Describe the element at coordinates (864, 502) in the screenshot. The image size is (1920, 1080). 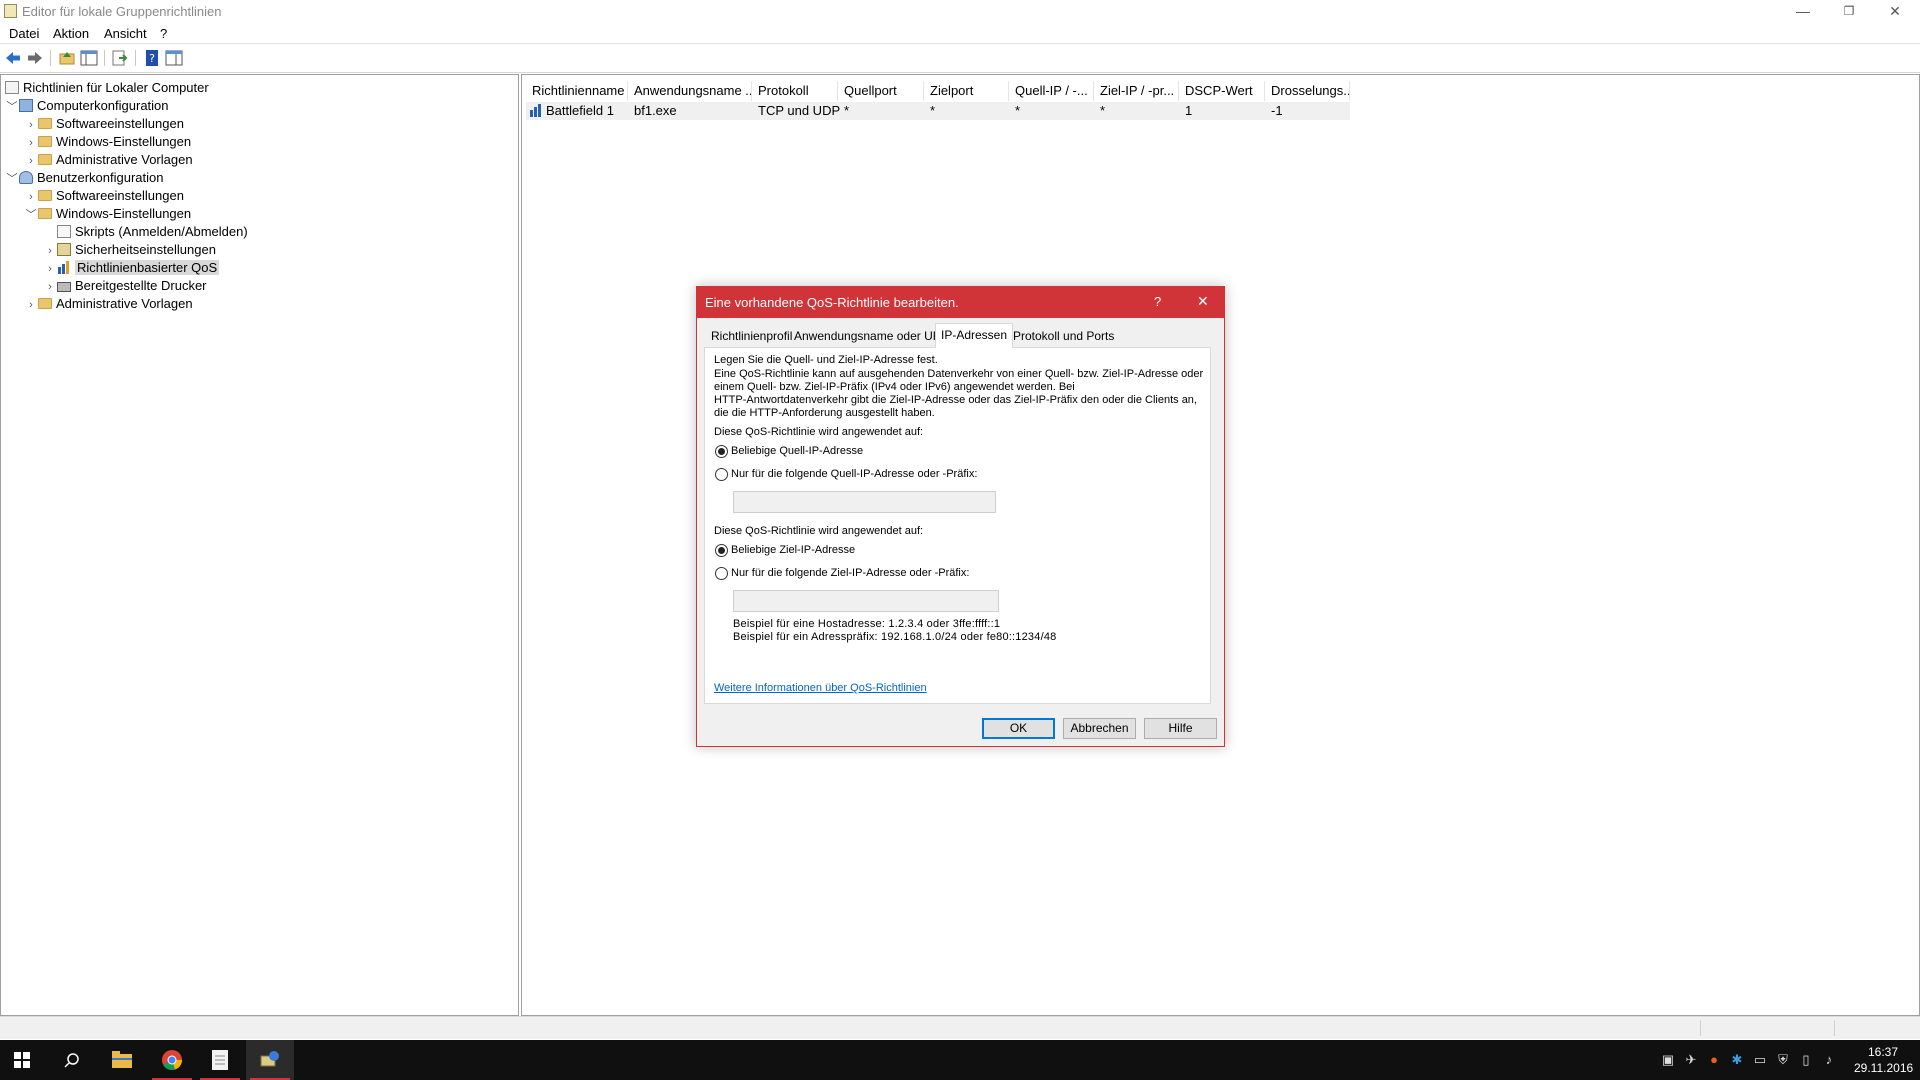
I see `source-ip-input` at that location.